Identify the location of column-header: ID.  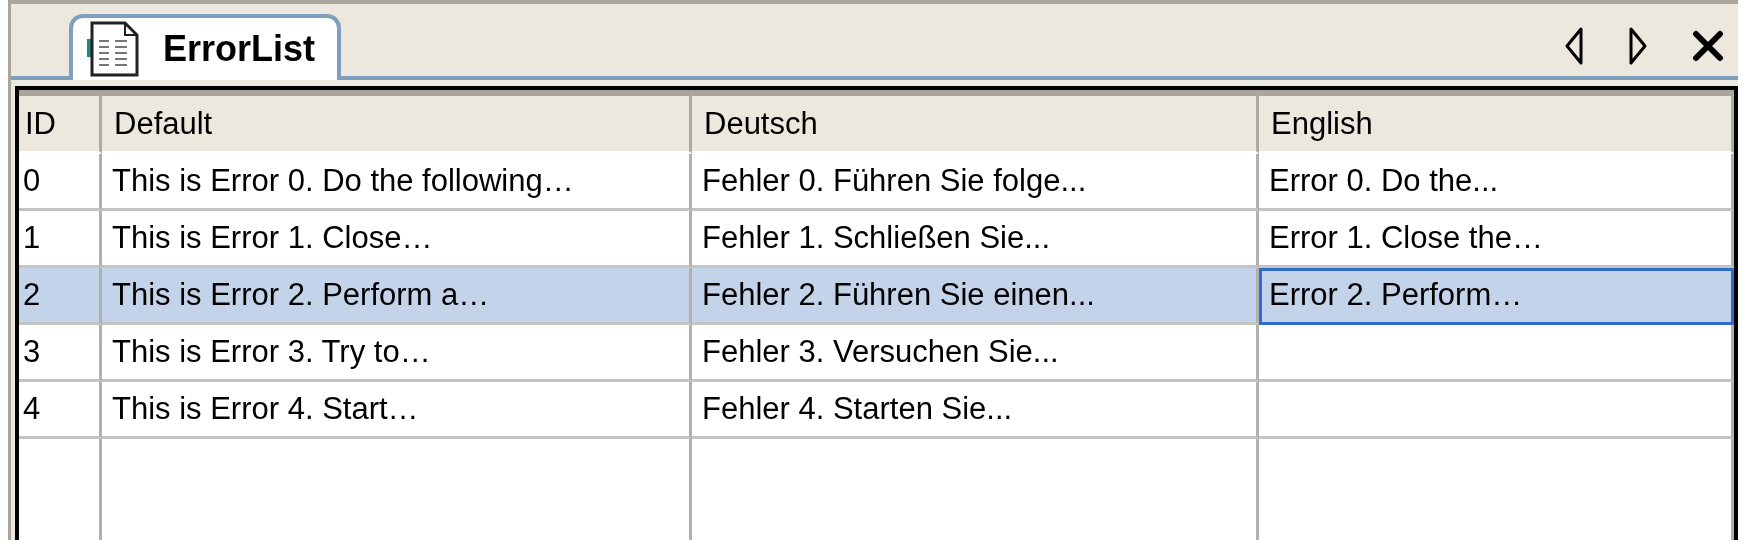
(60, 122).